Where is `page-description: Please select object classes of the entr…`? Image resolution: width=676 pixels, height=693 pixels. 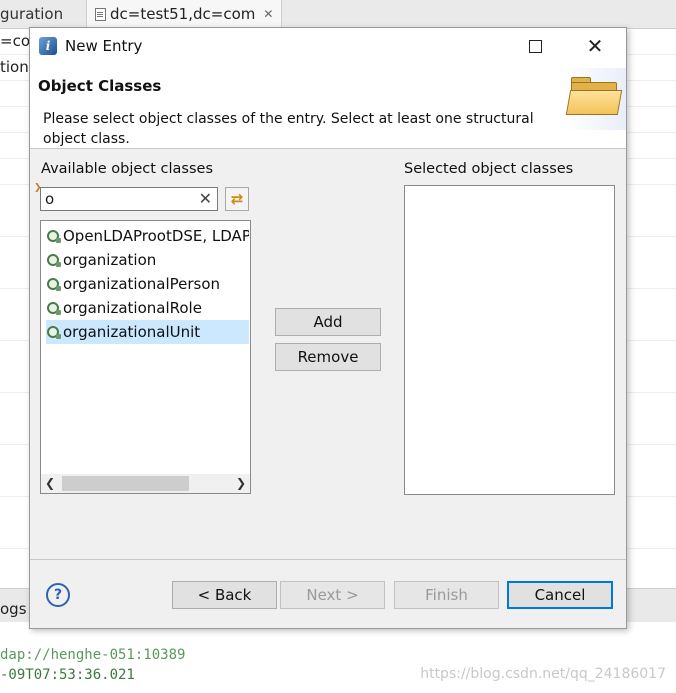 page-description: Please select object classes of the entr… is located at coordinates (288, 129).